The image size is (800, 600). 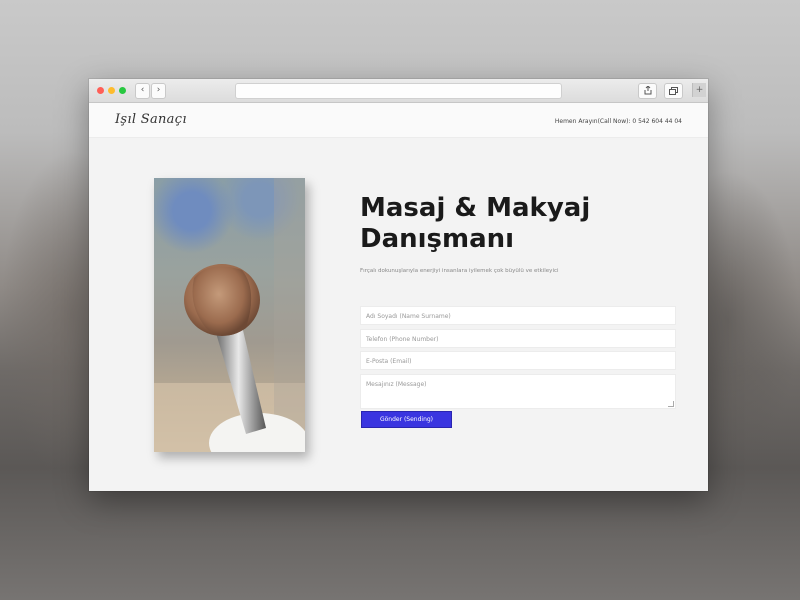 What do you see at coordinates (475, 223) in the screenshot?
I see `page-title: Masaj & Makyaj Danışmanı` at bounding box center [475, 223].